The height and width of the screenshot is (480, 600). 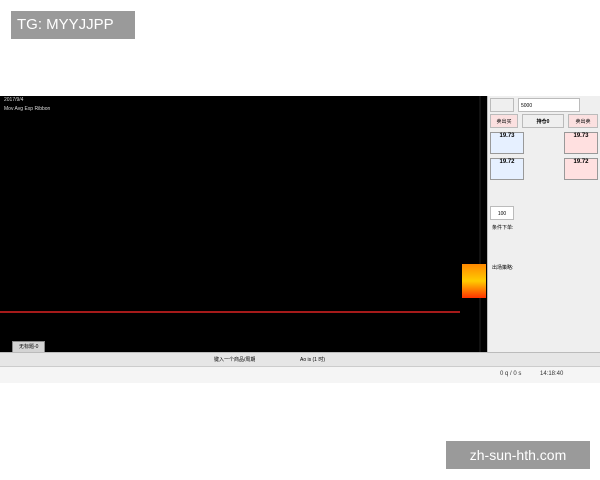 What do you see at coordinates (581, 143) in the screenshot?
I see `ask-box: 19.73` at bounding box center [581, 143].